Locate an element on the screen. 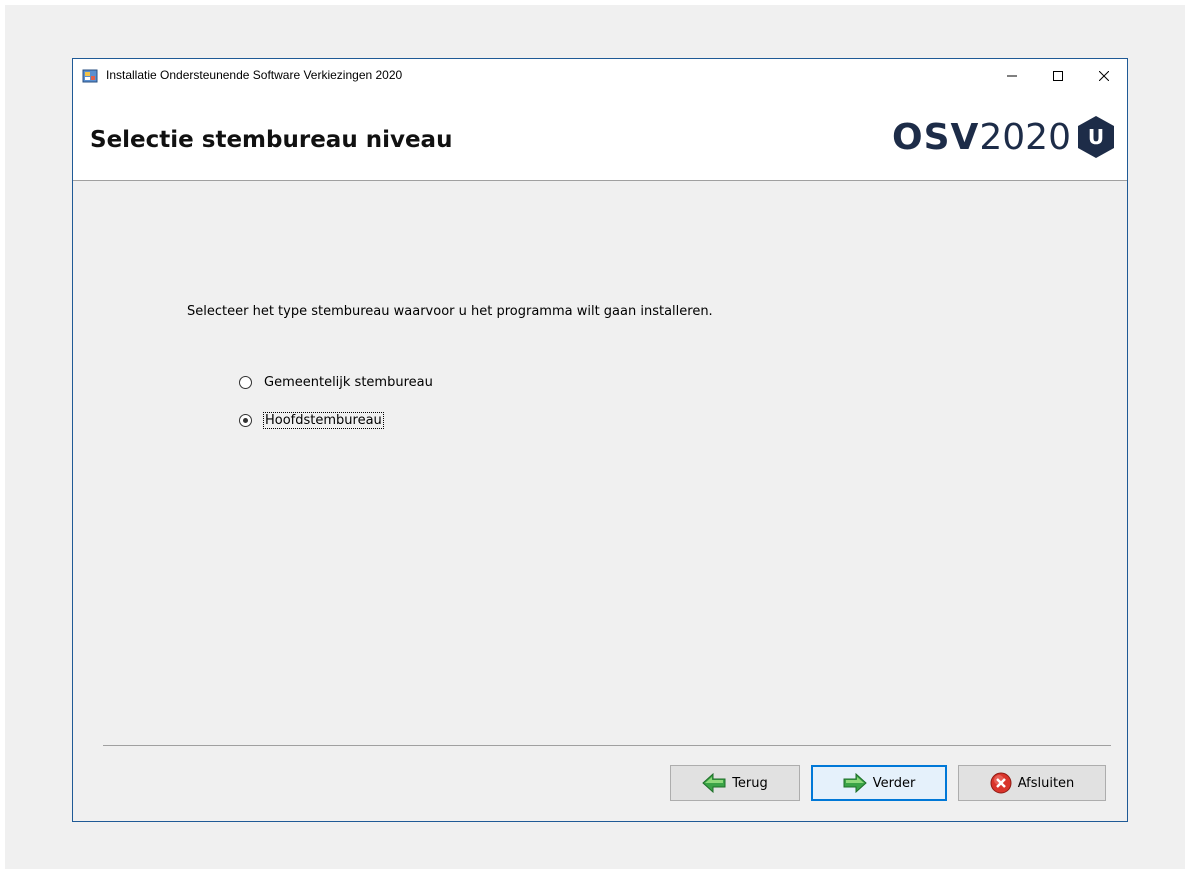  next-button: Verder is located at coordinates (879, 783).